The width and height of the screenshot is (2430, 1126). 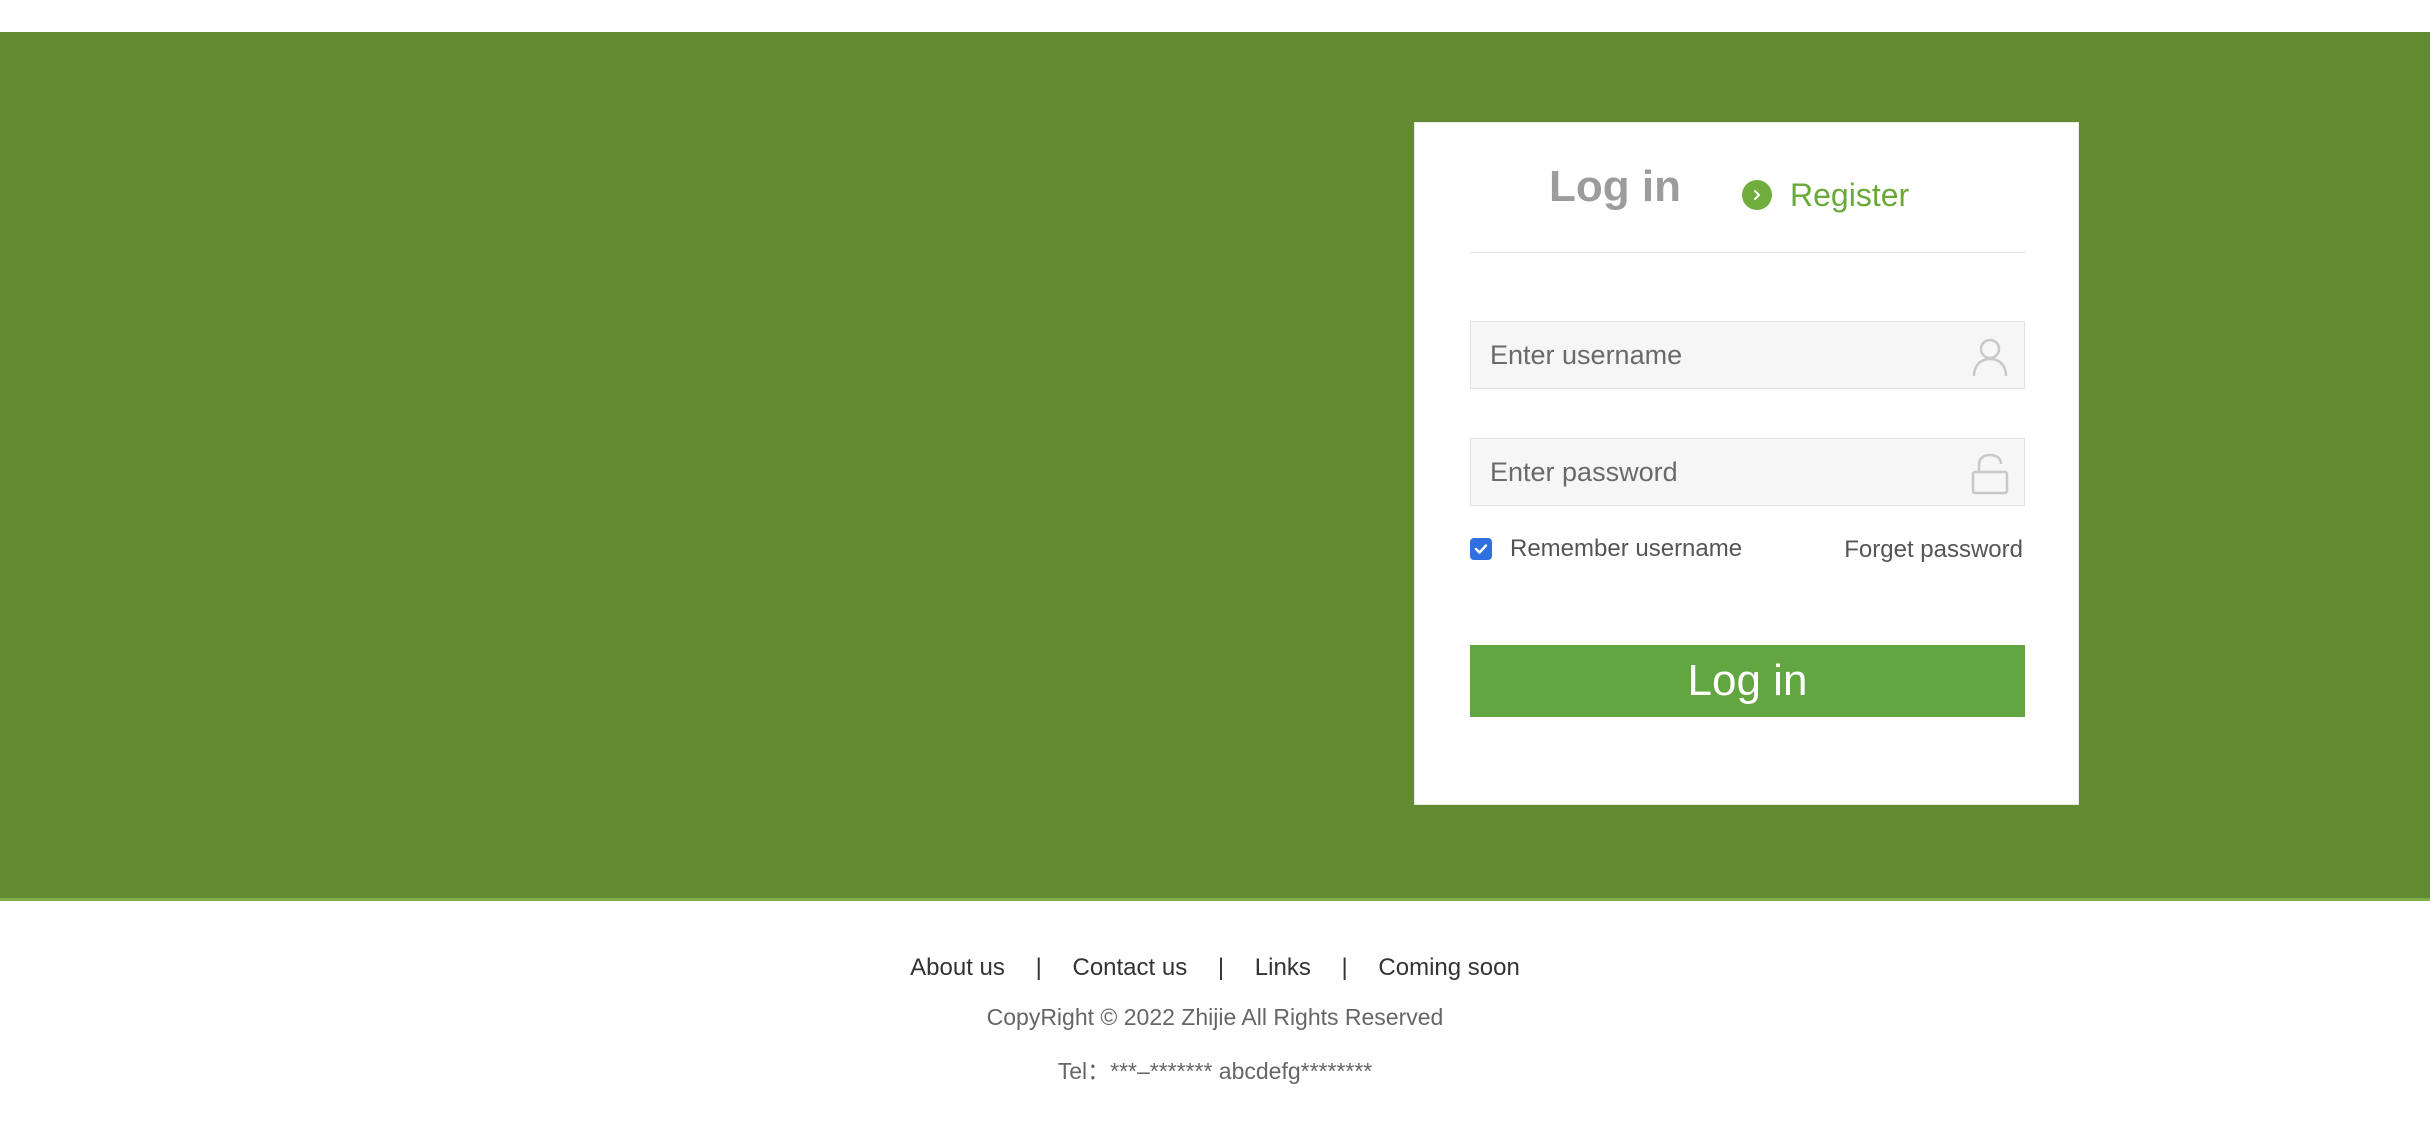 I want to click on login-button: Log in, so click(x=1747, y=681).